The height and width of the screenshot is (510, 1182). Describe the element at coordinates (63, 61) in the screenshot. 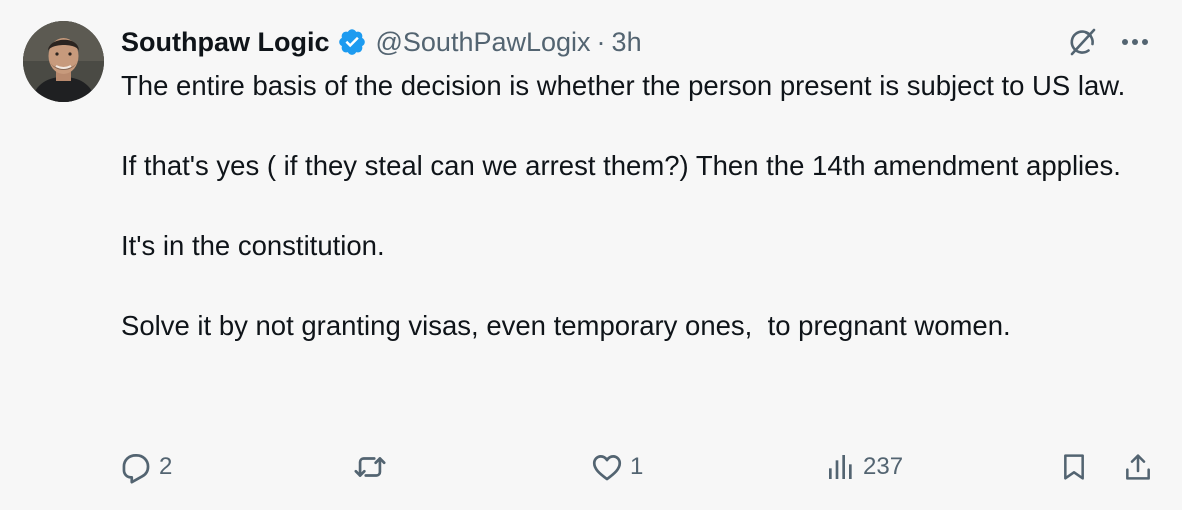

I see `avatar` at that location.